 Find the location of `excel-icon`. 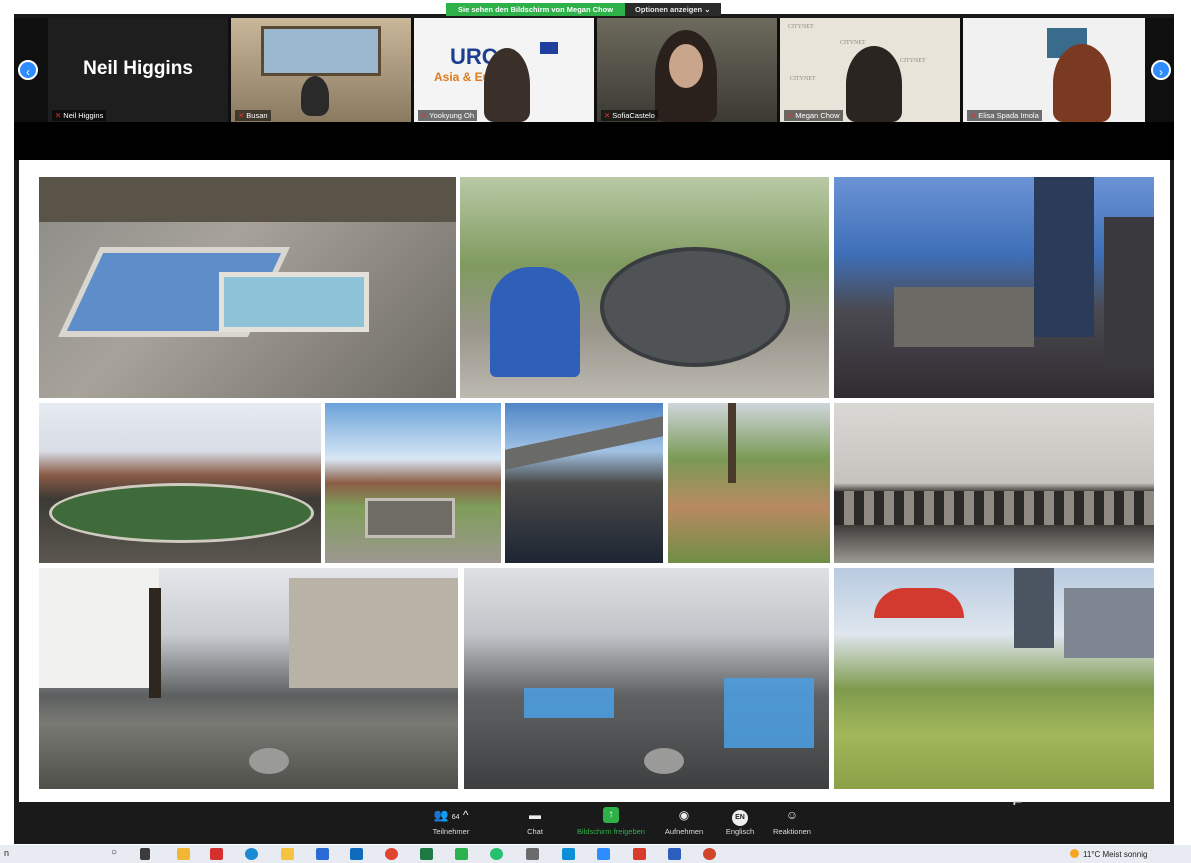

excel-icon is located at coordinates (426, 854).